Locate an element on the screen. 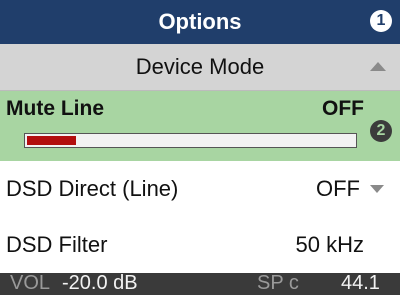 This screenshot has width=400, height=295. speaker-label: SP c is located at coordinates (278, 283).